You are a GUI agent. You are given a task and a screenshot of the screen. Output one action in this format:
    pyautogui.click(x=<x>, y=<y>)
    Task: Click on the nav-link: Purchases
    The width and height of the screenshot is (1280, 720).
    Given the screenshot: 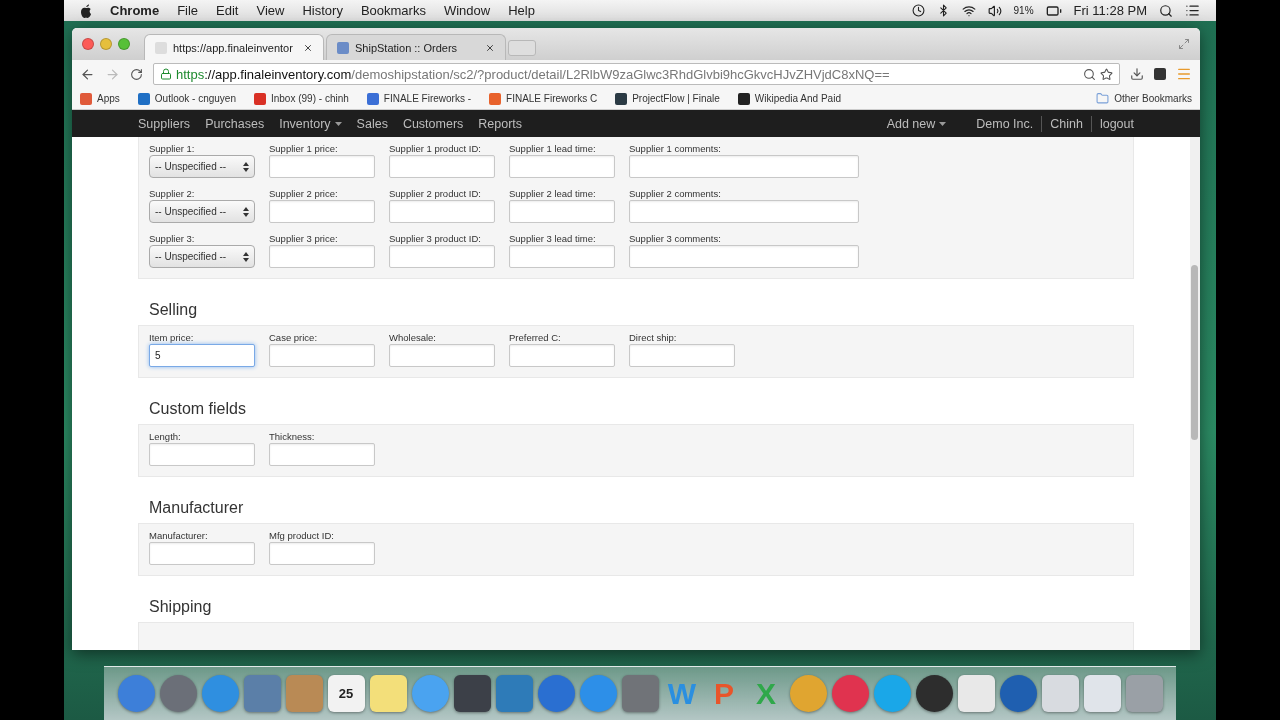 What is the action you would take?
    pyautogui.click(x=235, y=123)
    